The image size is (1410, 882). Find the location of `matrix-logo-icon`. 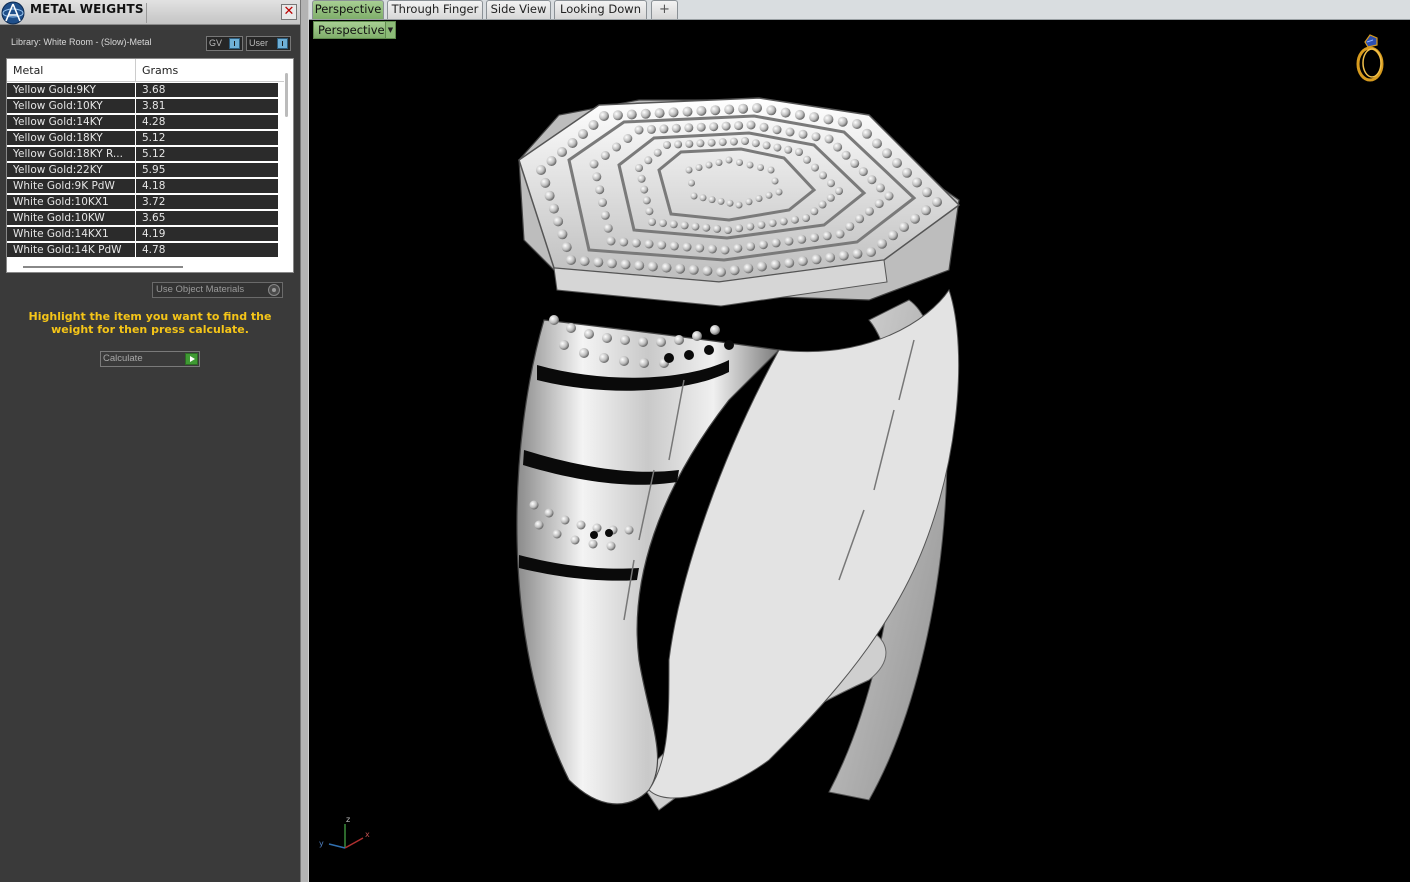

matrix-logo-icon is located at coordinates (13, 13).